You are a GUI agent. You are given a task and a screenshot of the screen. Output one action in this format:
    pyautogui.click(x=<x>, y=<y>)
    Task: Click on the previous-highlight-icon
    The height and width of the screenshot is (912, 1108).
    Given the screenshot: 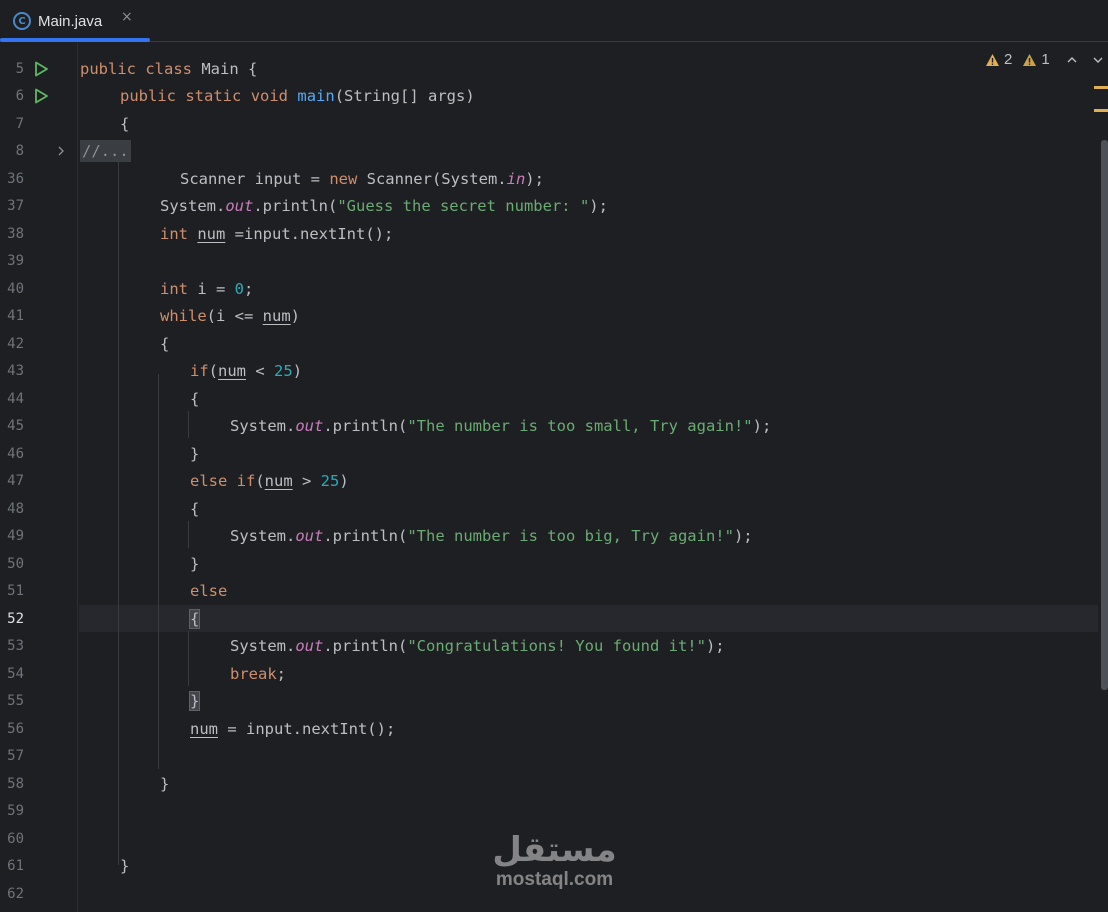 What is the action you would take?
    pyautogui.click(x=1072, y=60)
    